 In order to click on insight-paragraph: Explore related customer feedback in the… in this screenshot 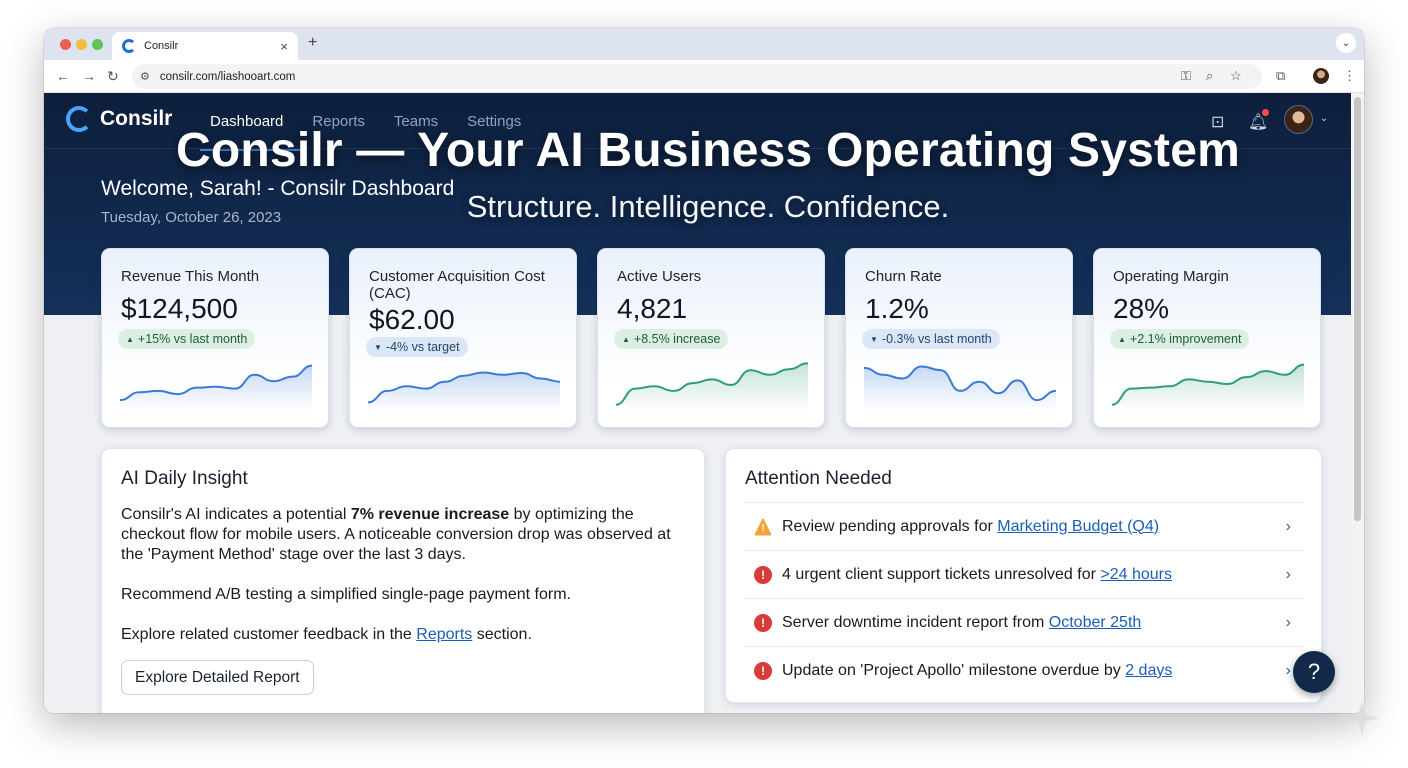, I will do `click(406, 635)`.